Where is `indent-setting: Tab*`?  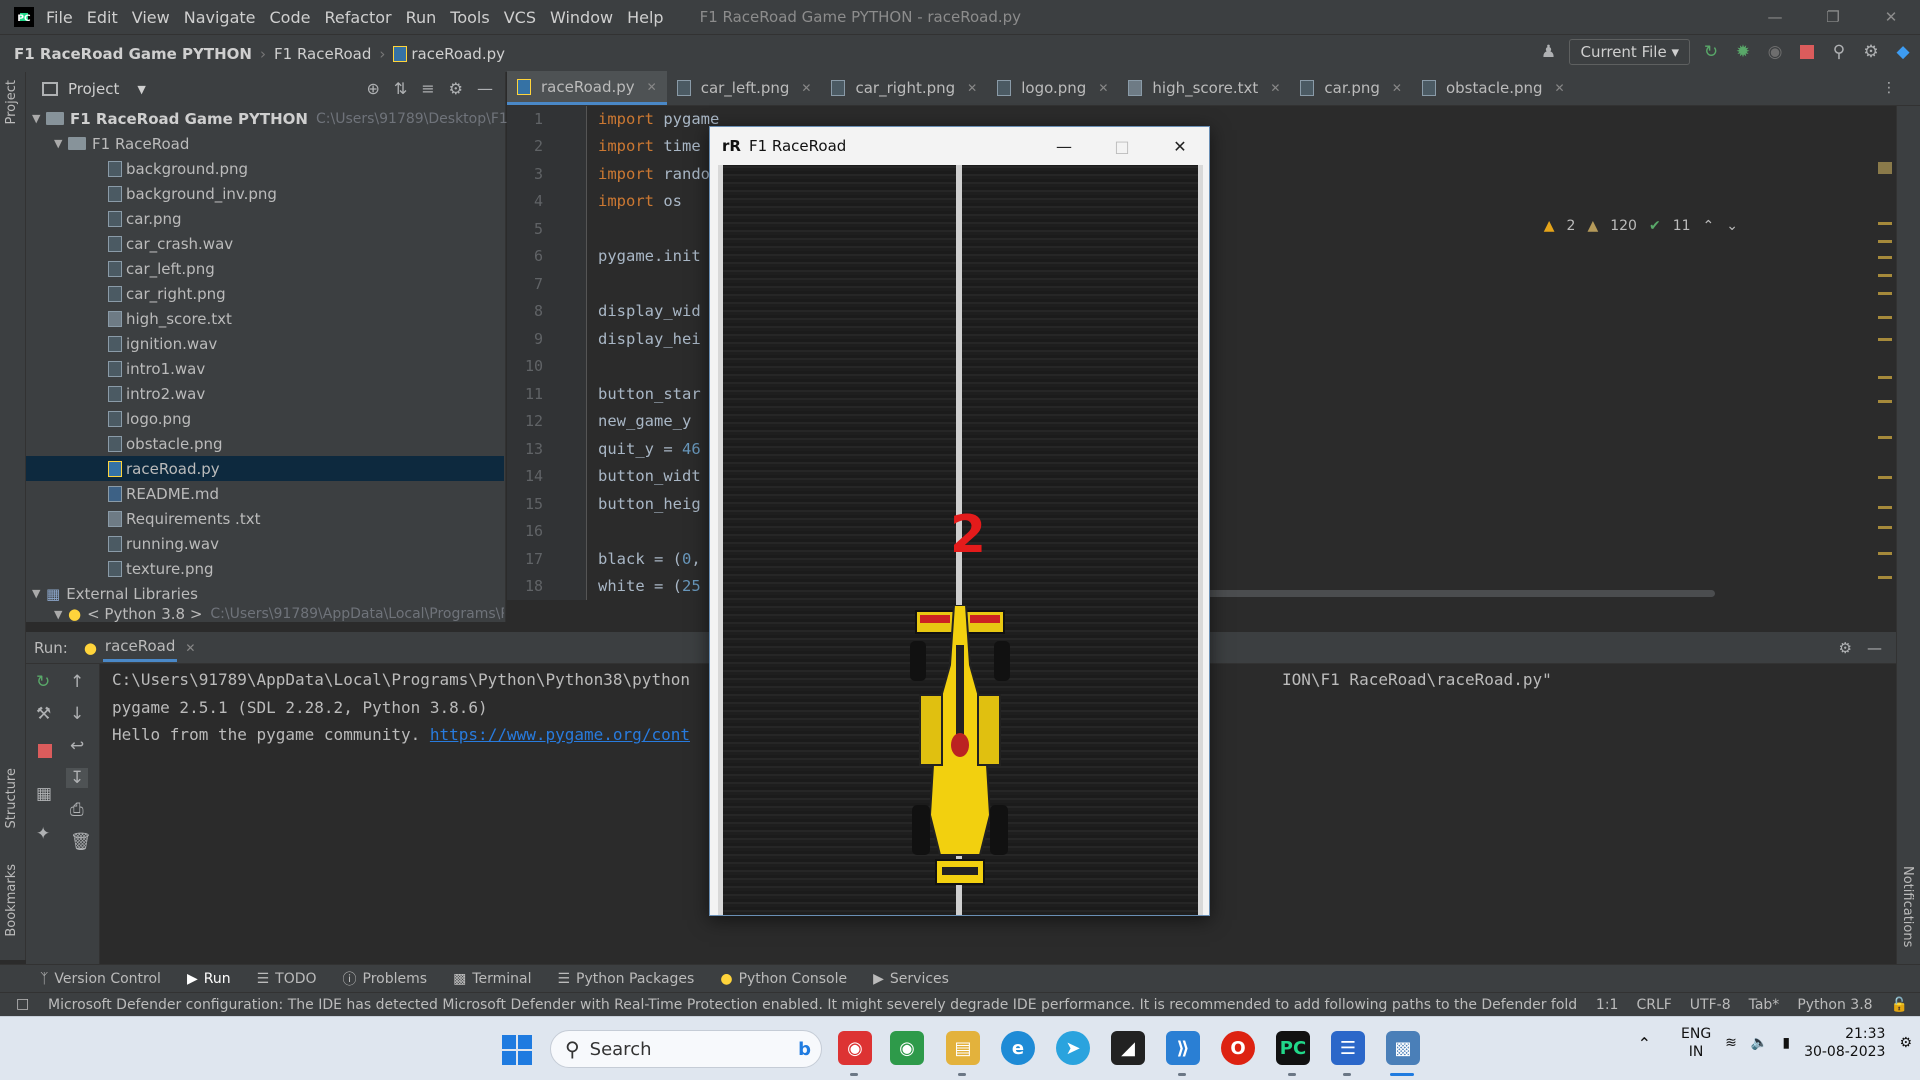
indent-setting: Tab* is located at coordinates (1764, 1005).